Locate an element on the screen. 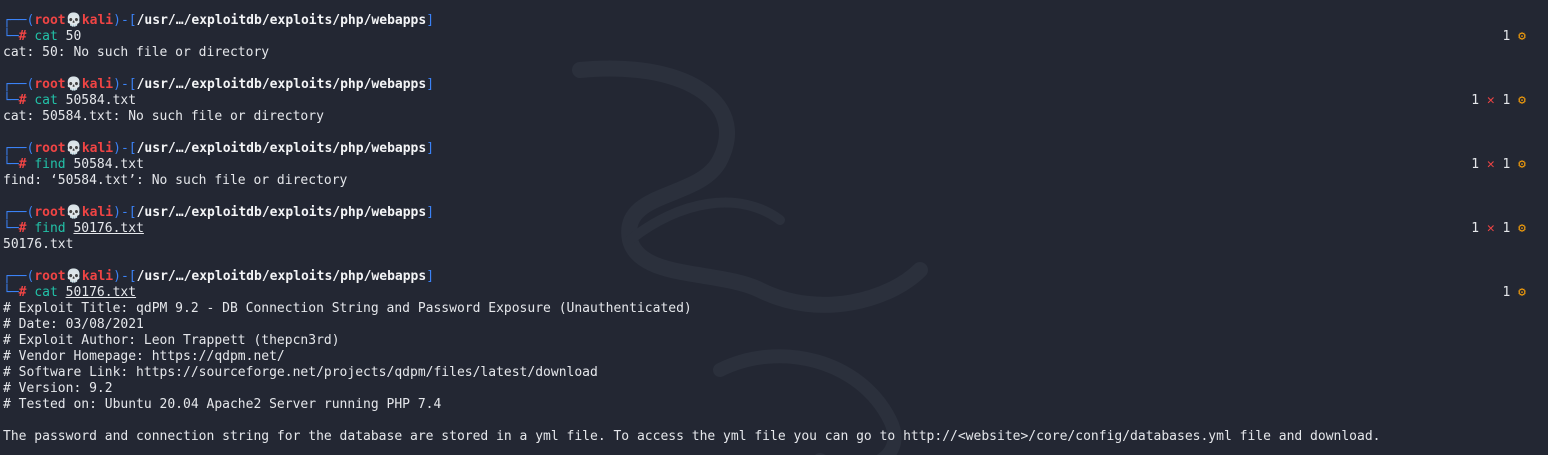 This screenshot has width=1548, height=455. command-line: └─# cat 50584.txt is located at coordinates (69, 101).